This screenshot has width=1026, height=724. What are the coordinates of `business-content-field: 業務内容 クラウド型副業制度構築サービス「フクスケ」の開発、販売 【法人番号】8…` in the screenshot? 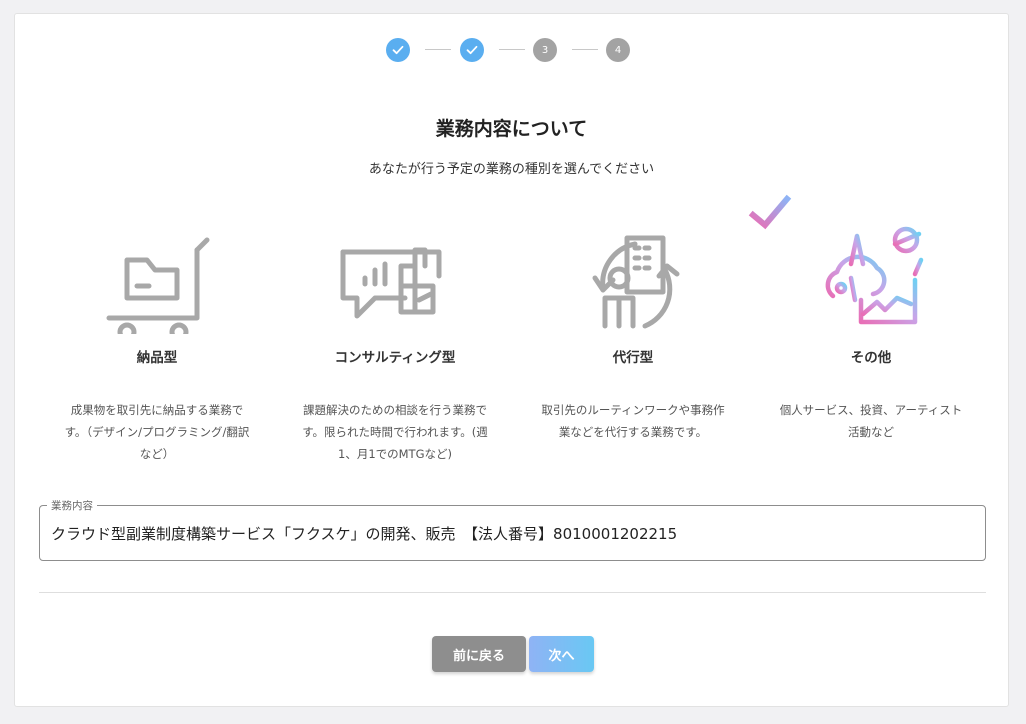 It's located at (512, 529).